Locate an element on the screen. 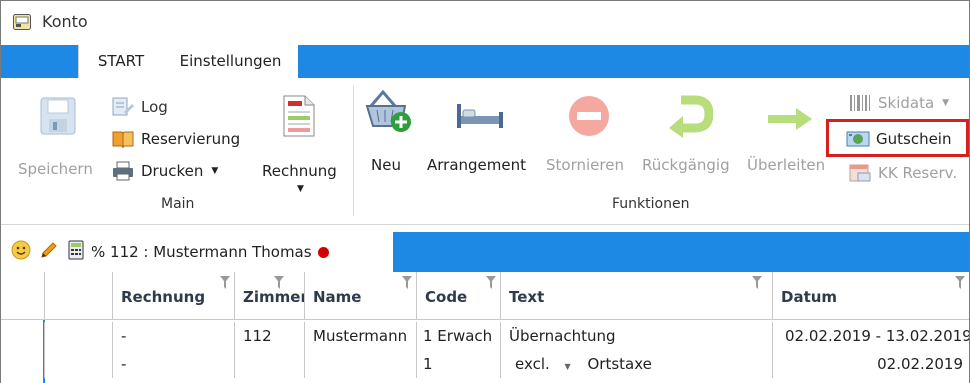  kk-reserv-label: KK Reserv. is located at coordinates (918, 173).